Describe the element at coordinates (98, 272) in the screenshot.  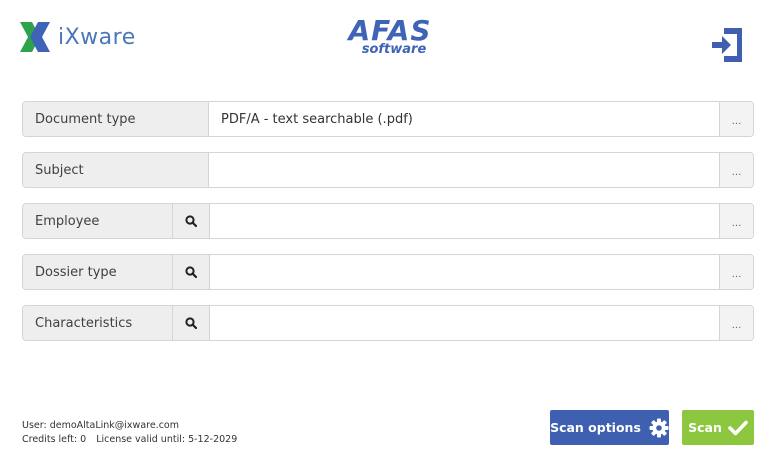
I see `field-label: Dossier type` at that location.